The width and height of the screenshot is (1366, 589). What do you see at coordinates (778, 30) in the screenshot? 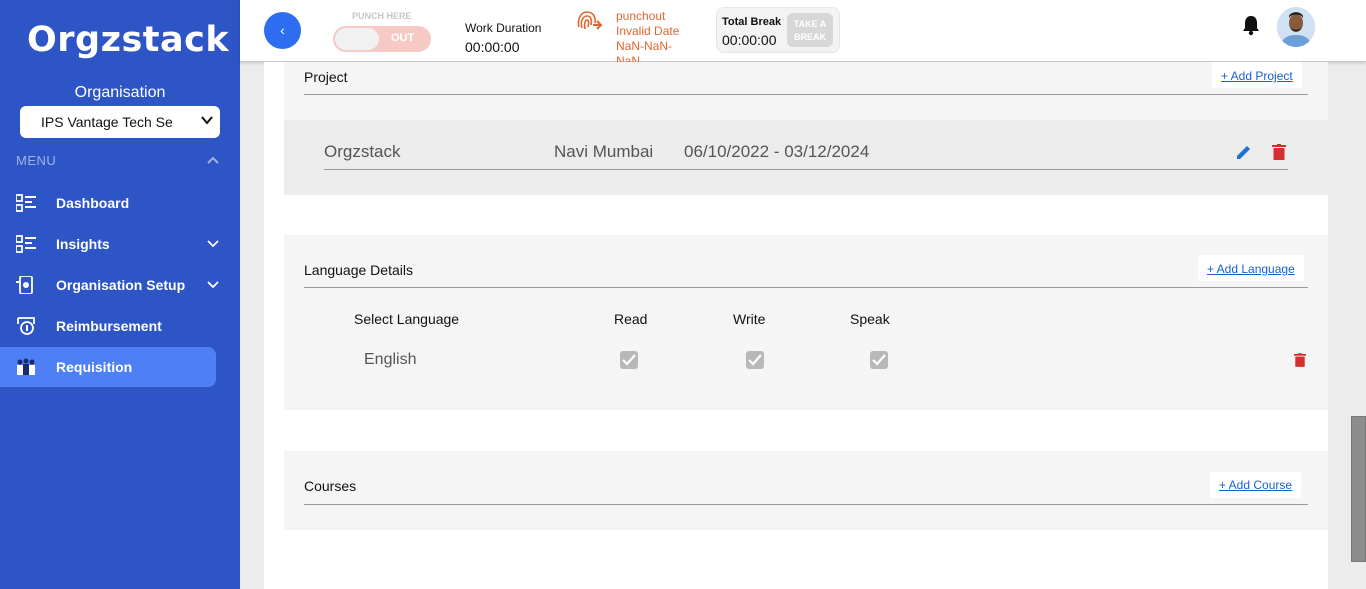
I see `total-break-box: Total Break 00:00:00 TAKE A BREAK` at bounding box center [778, 30].